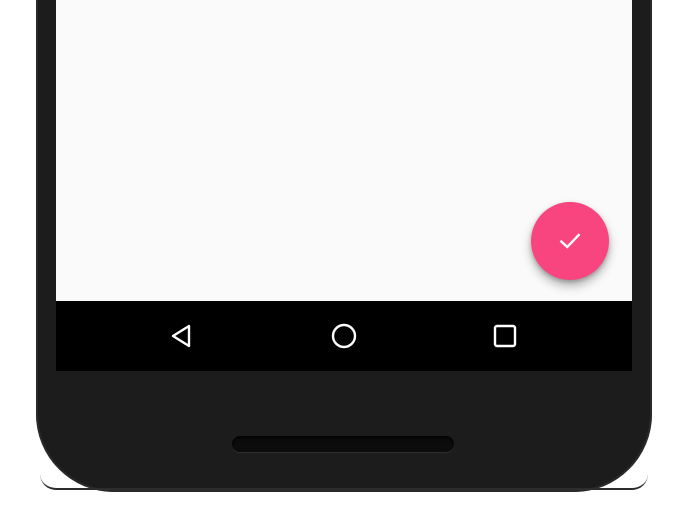 The image size is (688, 512). I want to click on back-button, so click(182, 336).